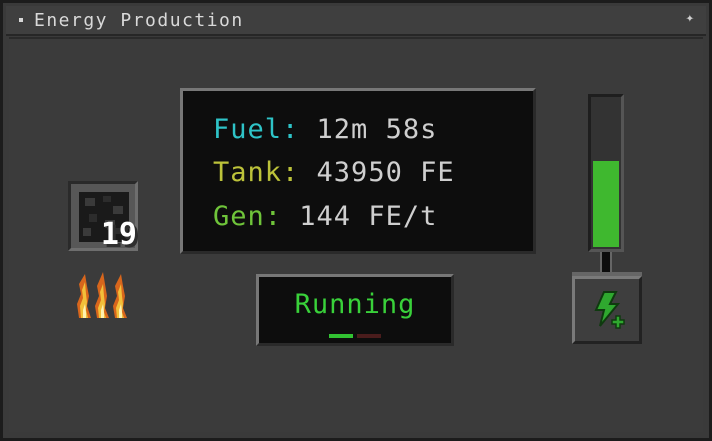 This screenshot has width=712, height=441. What do you see at coordinates (341, 336) in the screenshot?
I see `status-indicator-on` at bounding box center [341, 336].